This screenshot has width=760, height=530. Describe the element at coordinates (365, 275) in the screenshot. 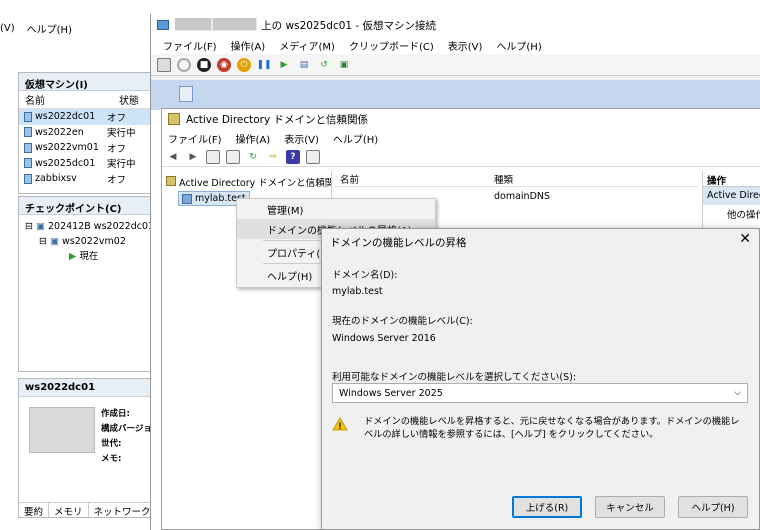

I see `domain-name-label: ドメイン名(D):` at that location.